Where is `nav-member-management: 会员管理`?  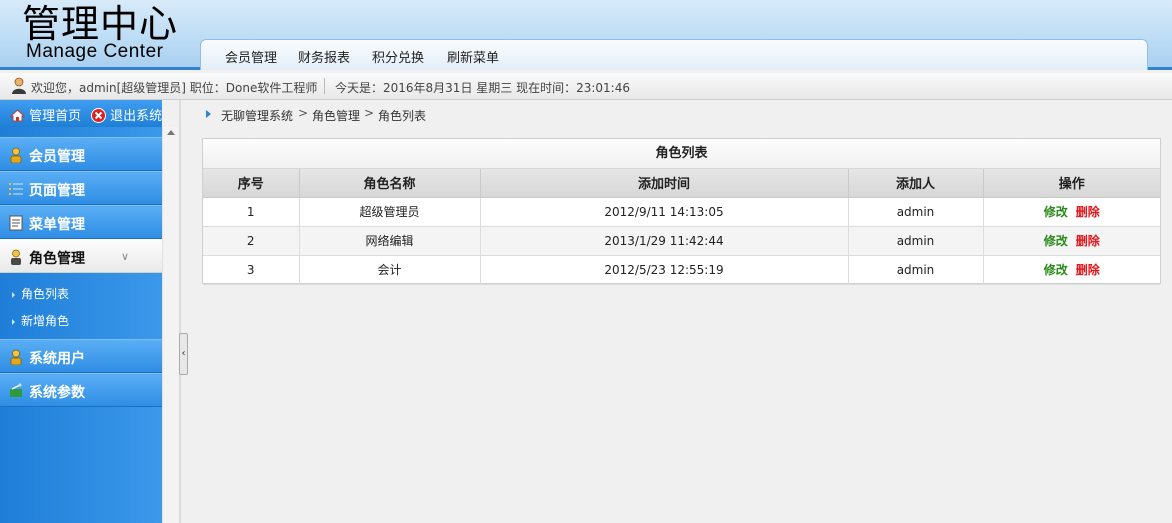 nav-member-management: 会员管理 is located at coordinates (251, 56).